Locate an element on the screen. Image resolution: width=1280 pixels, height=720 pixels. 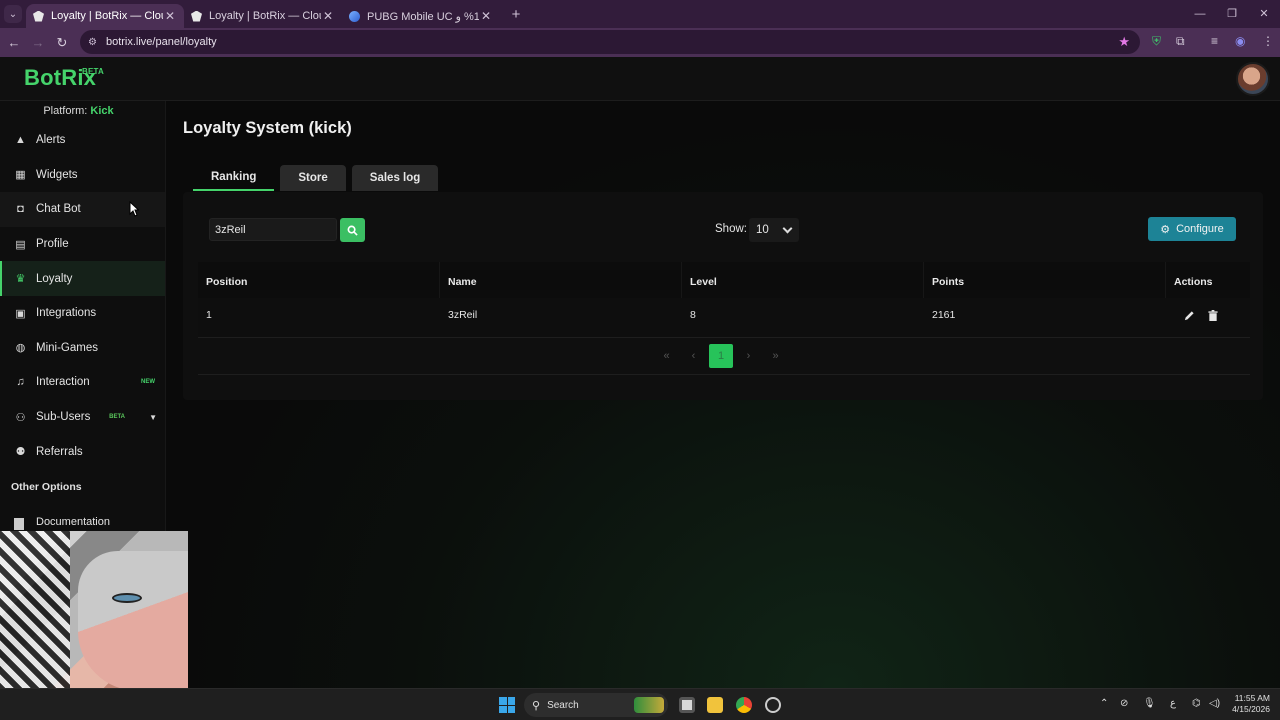
current-page-button: 1 is located at coordinates (721, 356).